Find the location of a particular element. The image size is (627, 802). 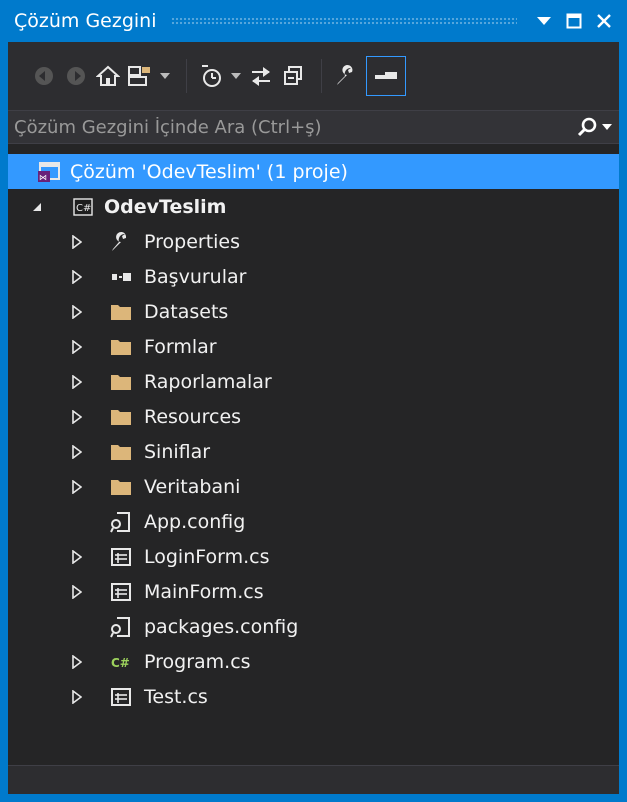

forward-icon is located at coordinates (76, 76).